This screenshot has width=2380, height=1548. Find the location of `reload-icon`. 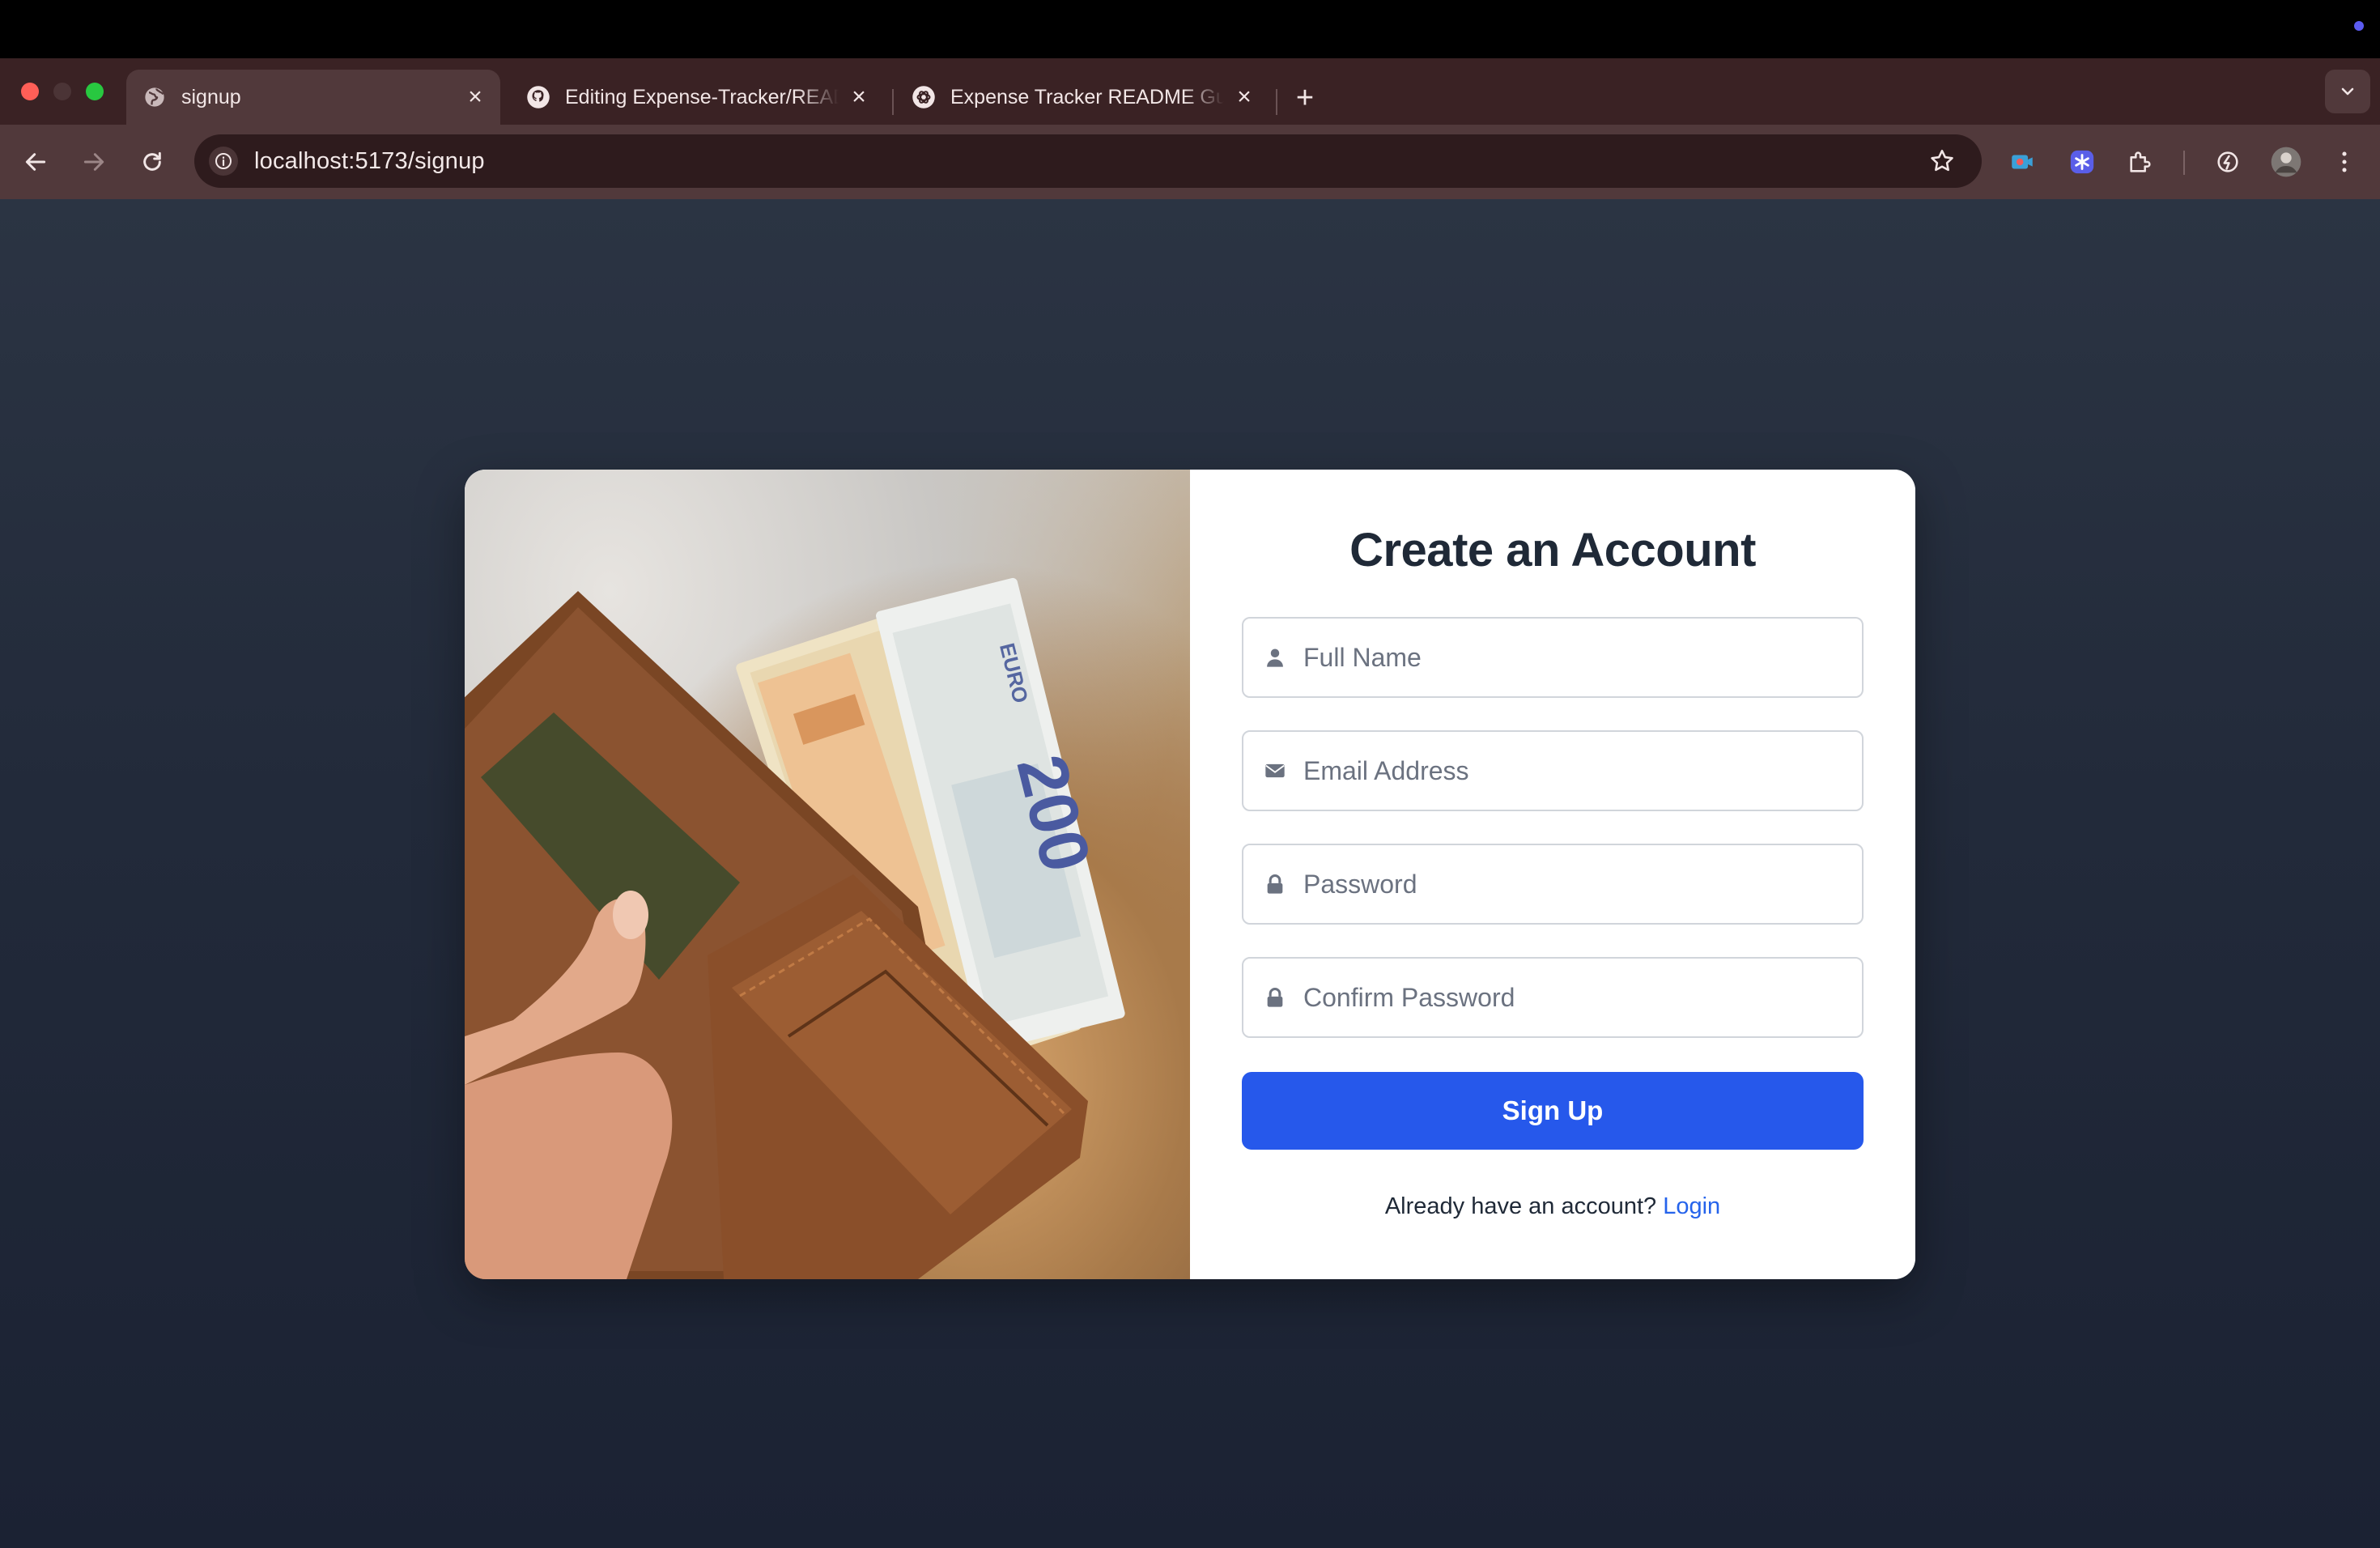

reload-icon is located at coordinates (152, 161).